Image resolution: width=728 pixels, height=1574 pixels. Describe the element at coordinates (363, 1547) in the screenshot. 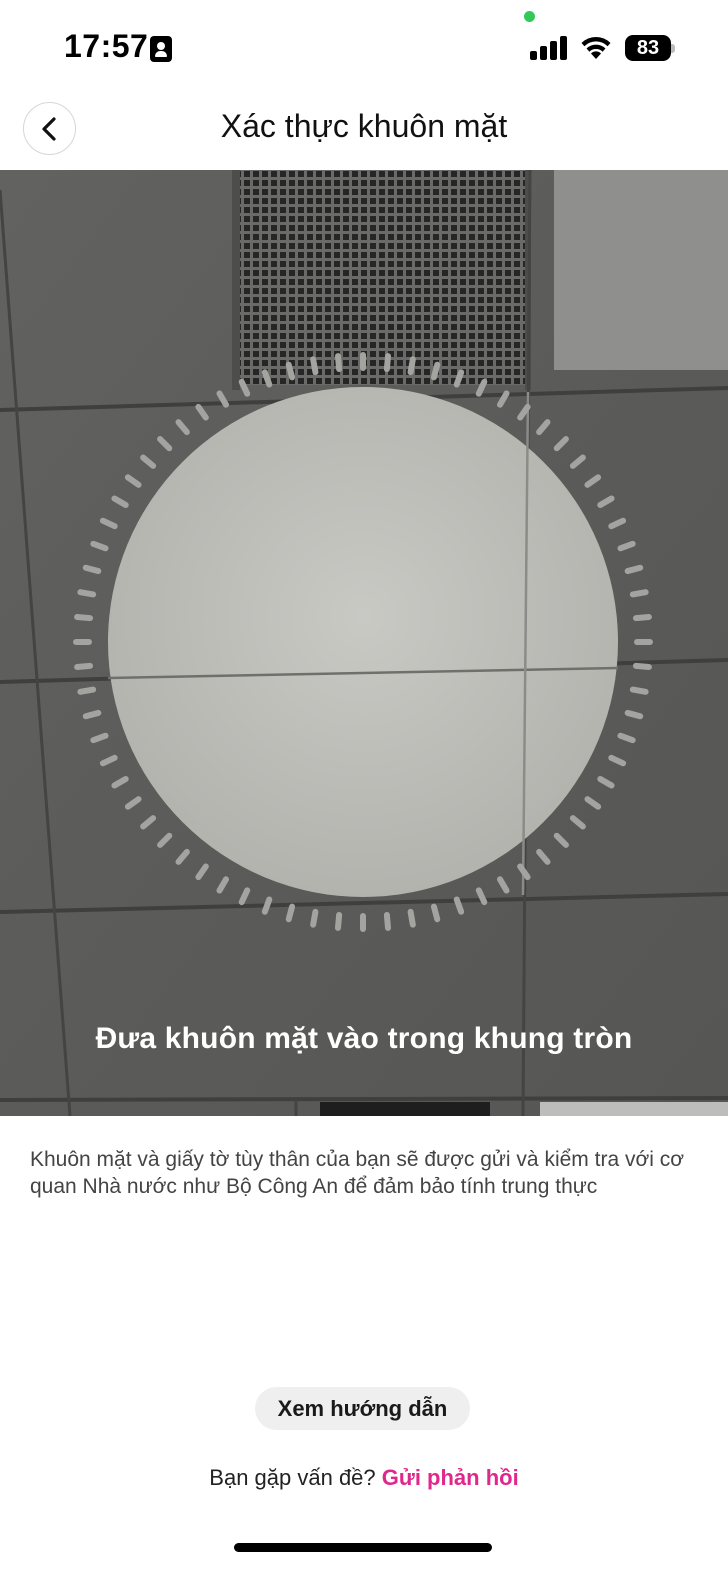

I see `home-indicator` at that location.